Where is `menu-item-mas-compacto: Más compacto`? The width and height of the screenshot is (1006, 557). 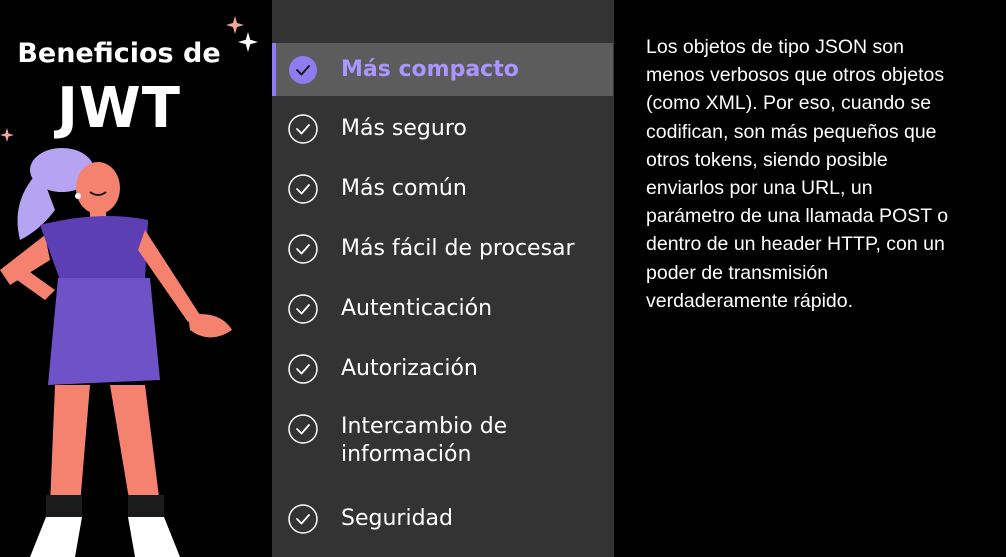 menu-item-mas-compacto: Más compacto is located at coordinates (442, 69).